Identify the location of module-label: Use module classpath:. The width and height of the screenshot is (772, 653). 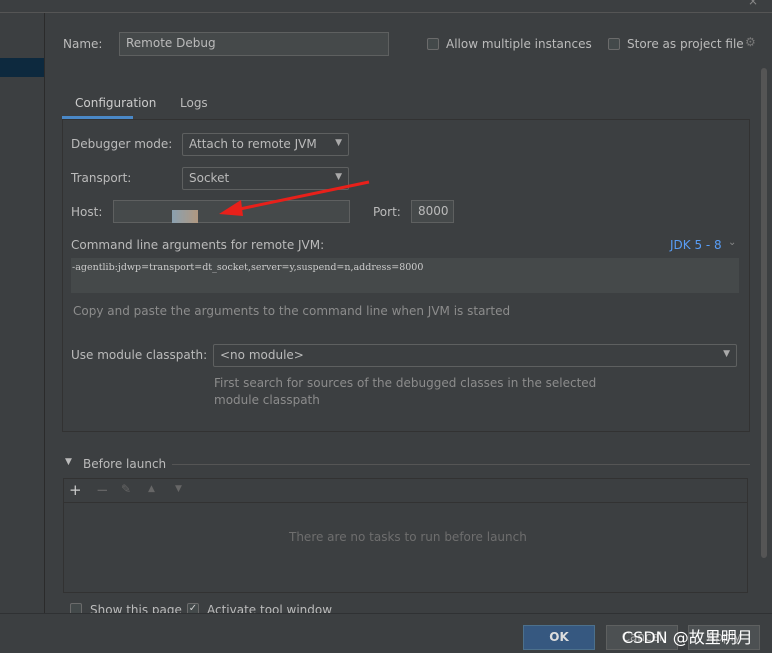
(139, 355).